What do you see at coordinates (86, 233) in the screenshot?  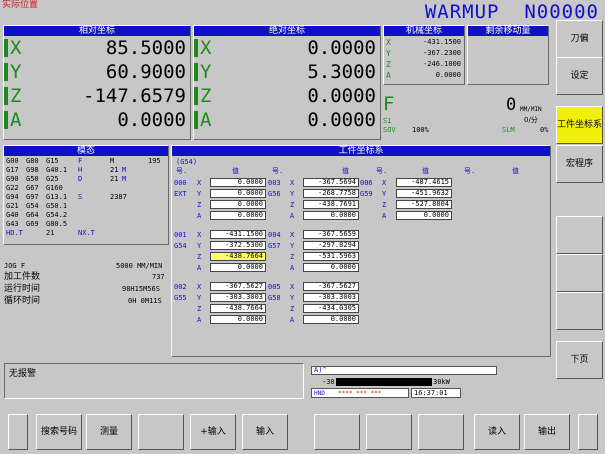 I see `modal-label: NX.T` at bounding box center [86, 233].